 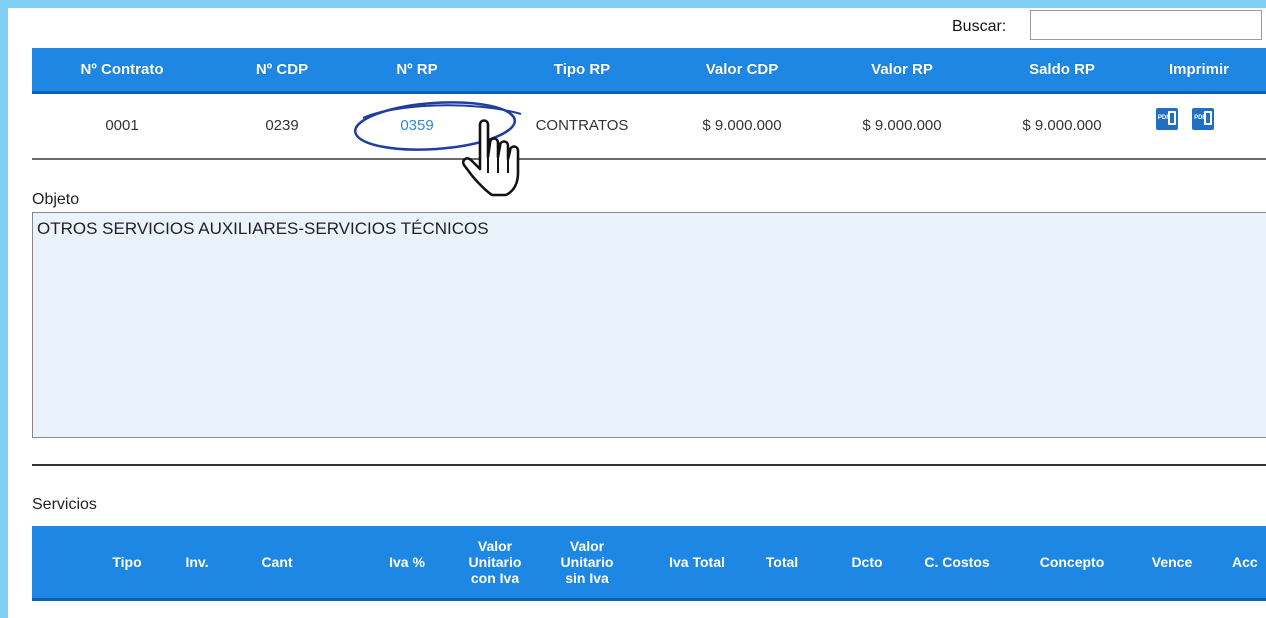 I want to click on header-valor-sin-iva: Valor Unitario sin Iva, so click(x=587, y=562).